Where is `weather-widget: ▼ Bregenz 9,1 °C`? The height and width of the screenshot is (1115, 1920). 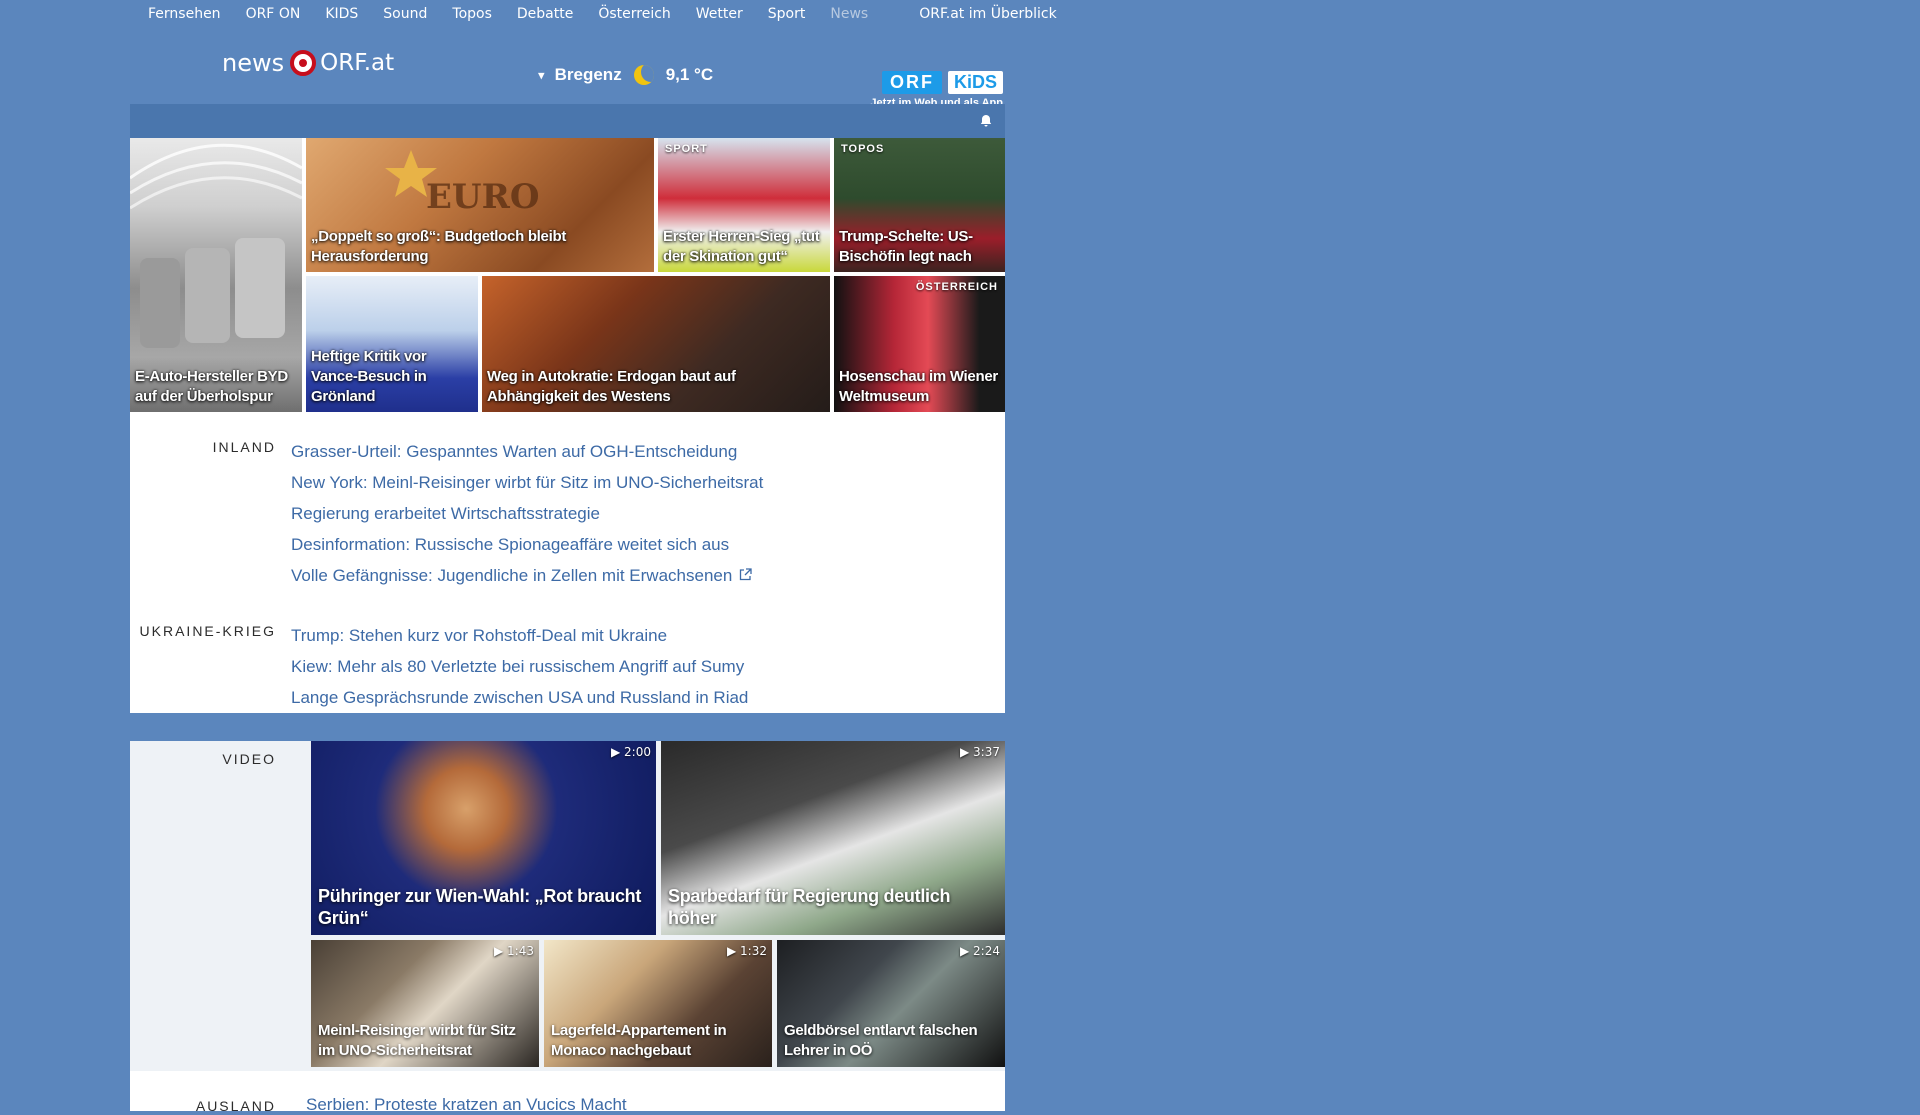
weather-widget: ▼ Bregenz 9,1 °C is located at coordinates (625, 75).